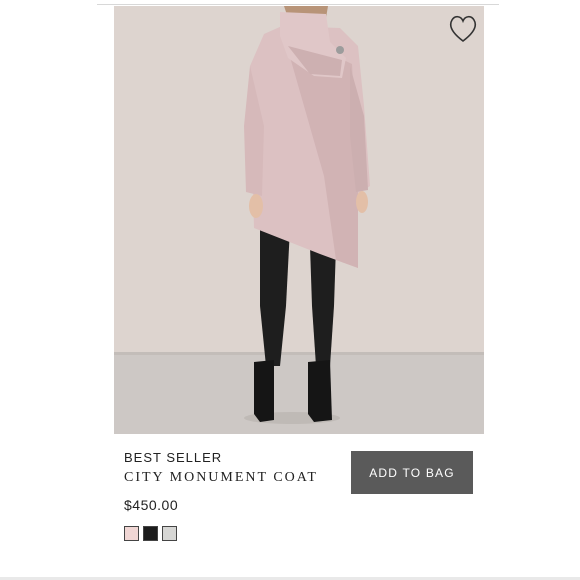 This screenshot has height=580, width=580. I want to click on product-price: $450.00, so click(151, 505).